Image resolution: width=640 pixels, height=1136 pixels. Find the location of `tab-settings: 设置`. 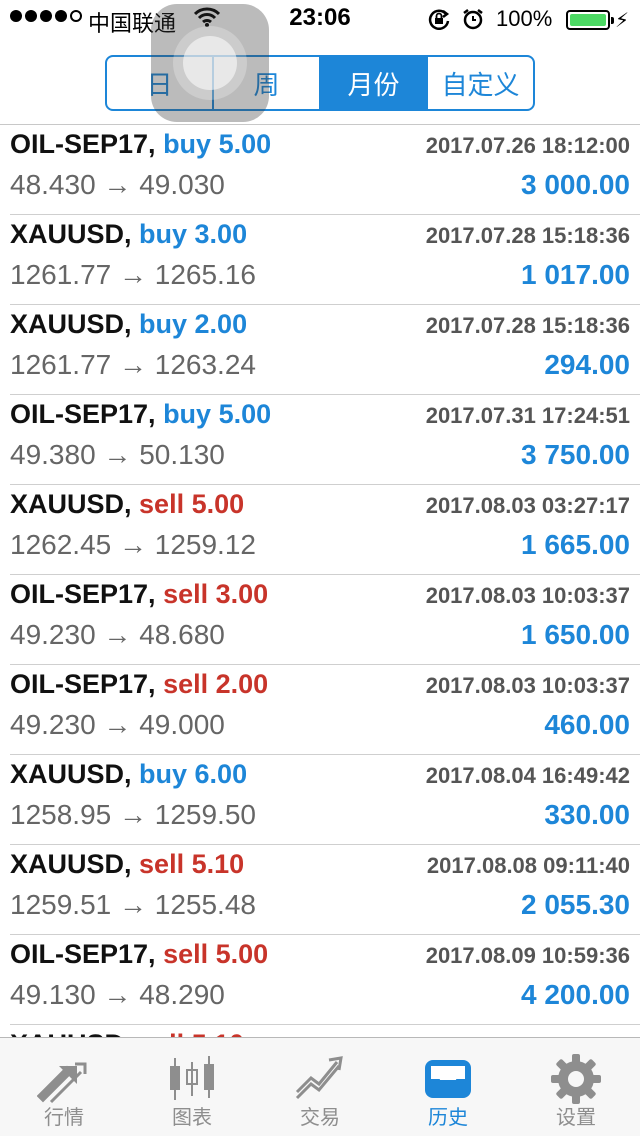

tab-settings: 设置 is located at coordinates (576, 1087).